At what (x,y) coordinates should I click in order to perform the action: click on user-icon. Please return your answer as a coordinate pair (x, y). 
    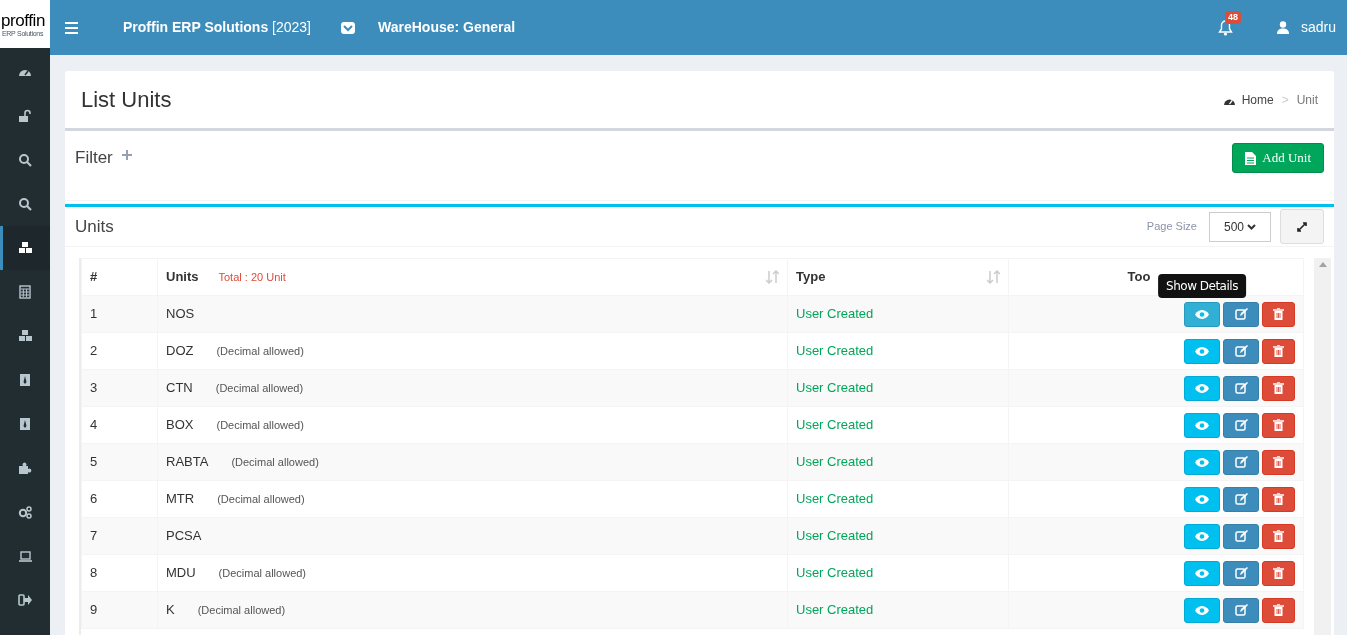
    Looking at the image, I should click on (1282, 27).